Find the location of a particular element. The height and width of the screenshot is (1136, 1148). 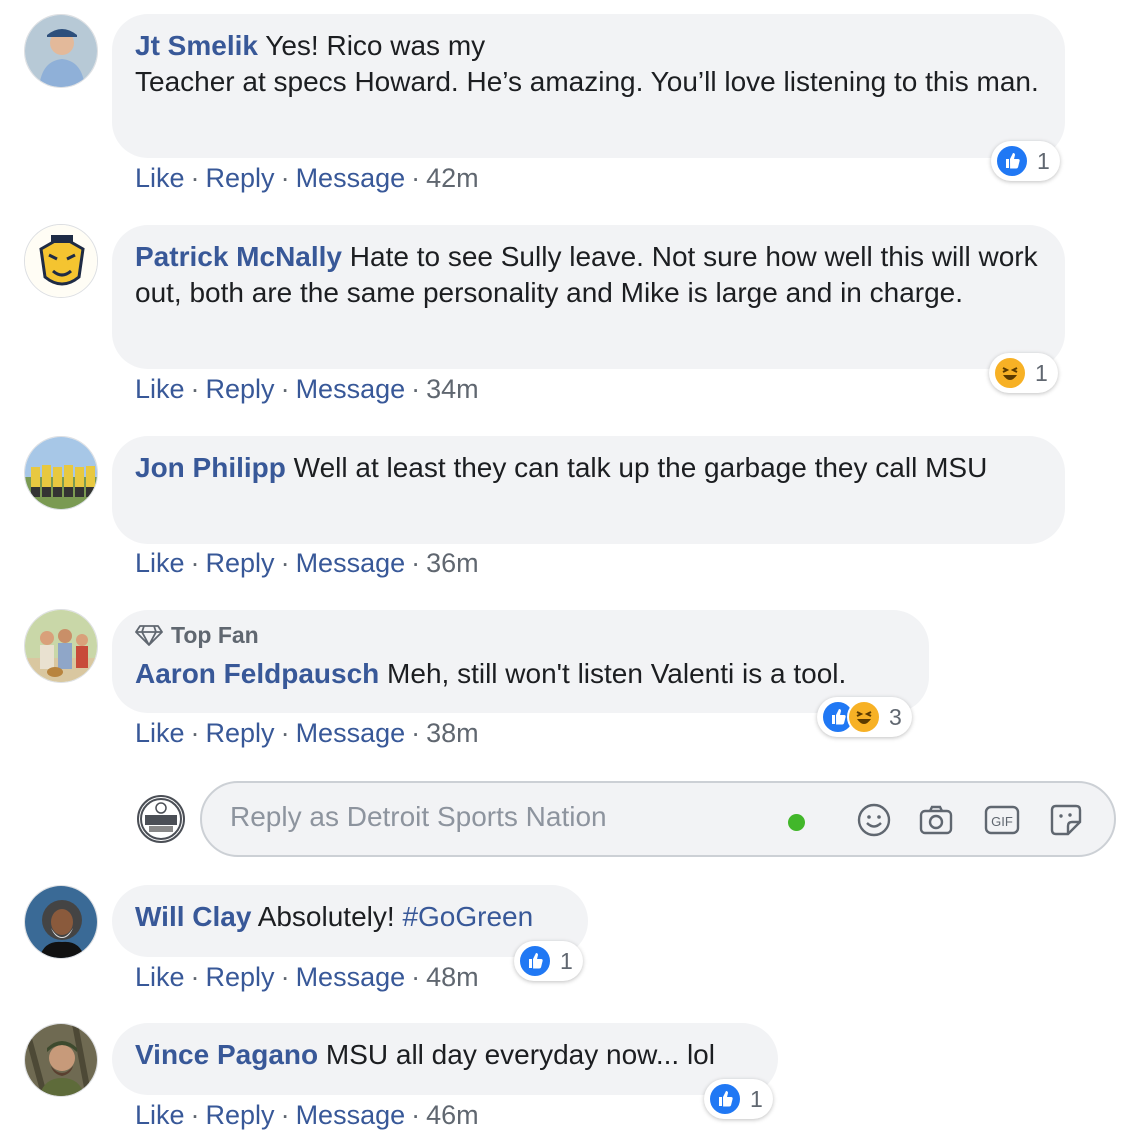

diamond-icon is located at coordinates (149, 635).